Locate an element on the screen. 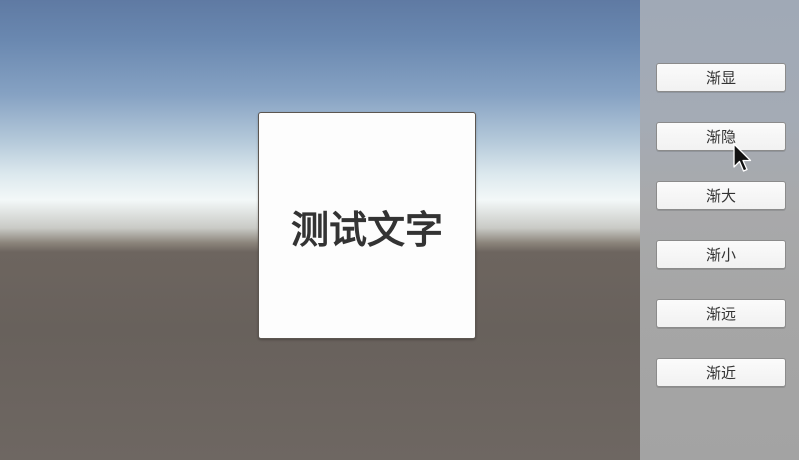  grow-button: 渐大 is located at coordinates (721, 195).